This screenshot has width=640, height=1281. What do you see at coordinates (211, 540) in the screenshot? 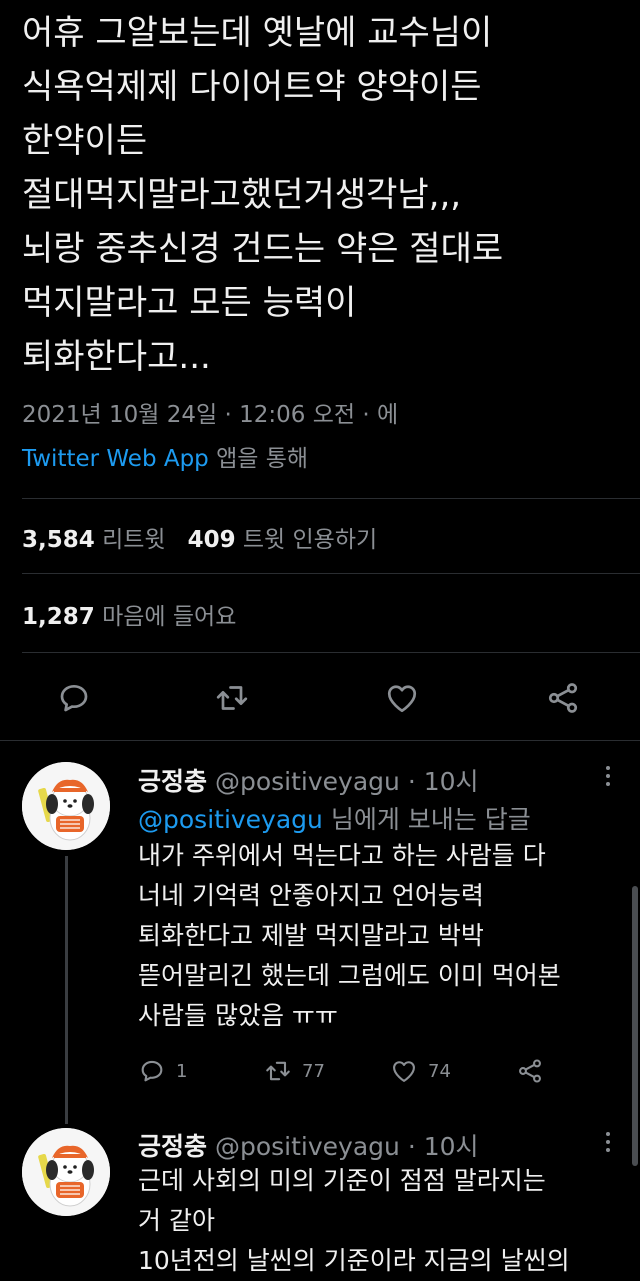
I see `quotes-count: 409` at bounding box center [211, 540].